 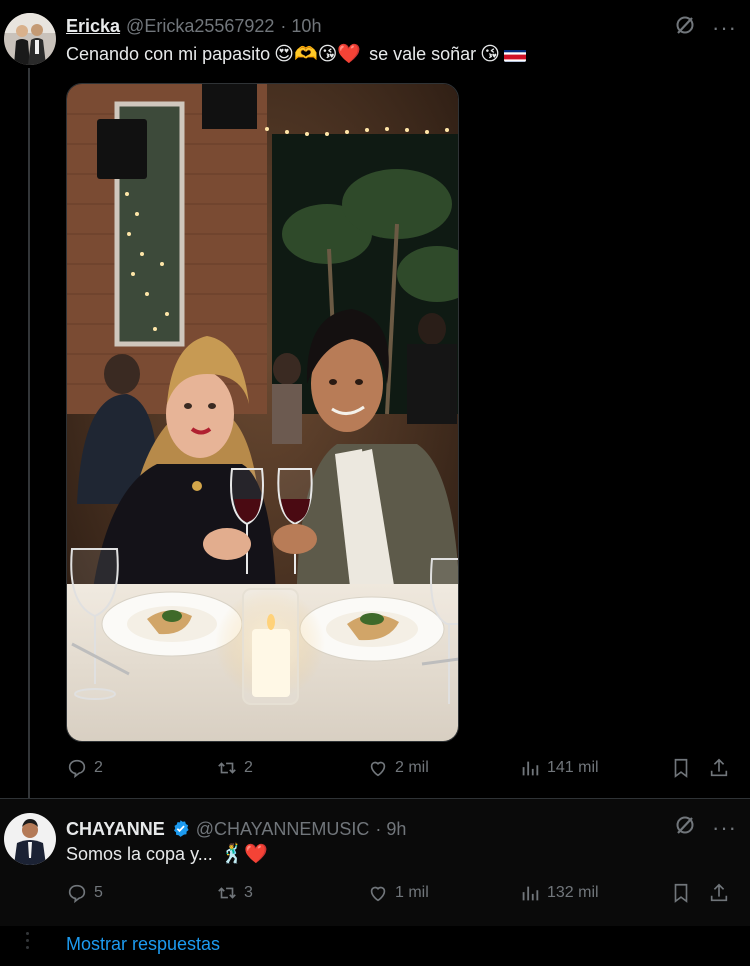 I want to click on reply-button: 5, so click(x=84, y=893).